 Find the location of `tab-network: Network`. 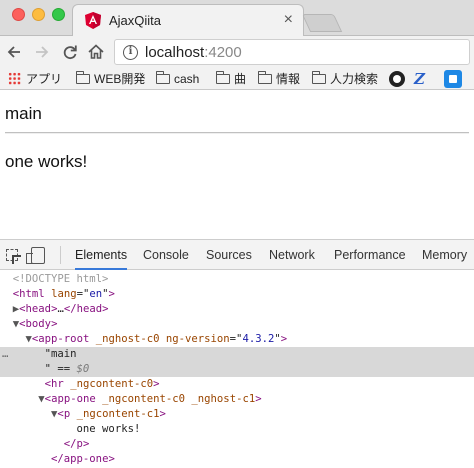

tab-network: Network is located at coordinates (292, 255).